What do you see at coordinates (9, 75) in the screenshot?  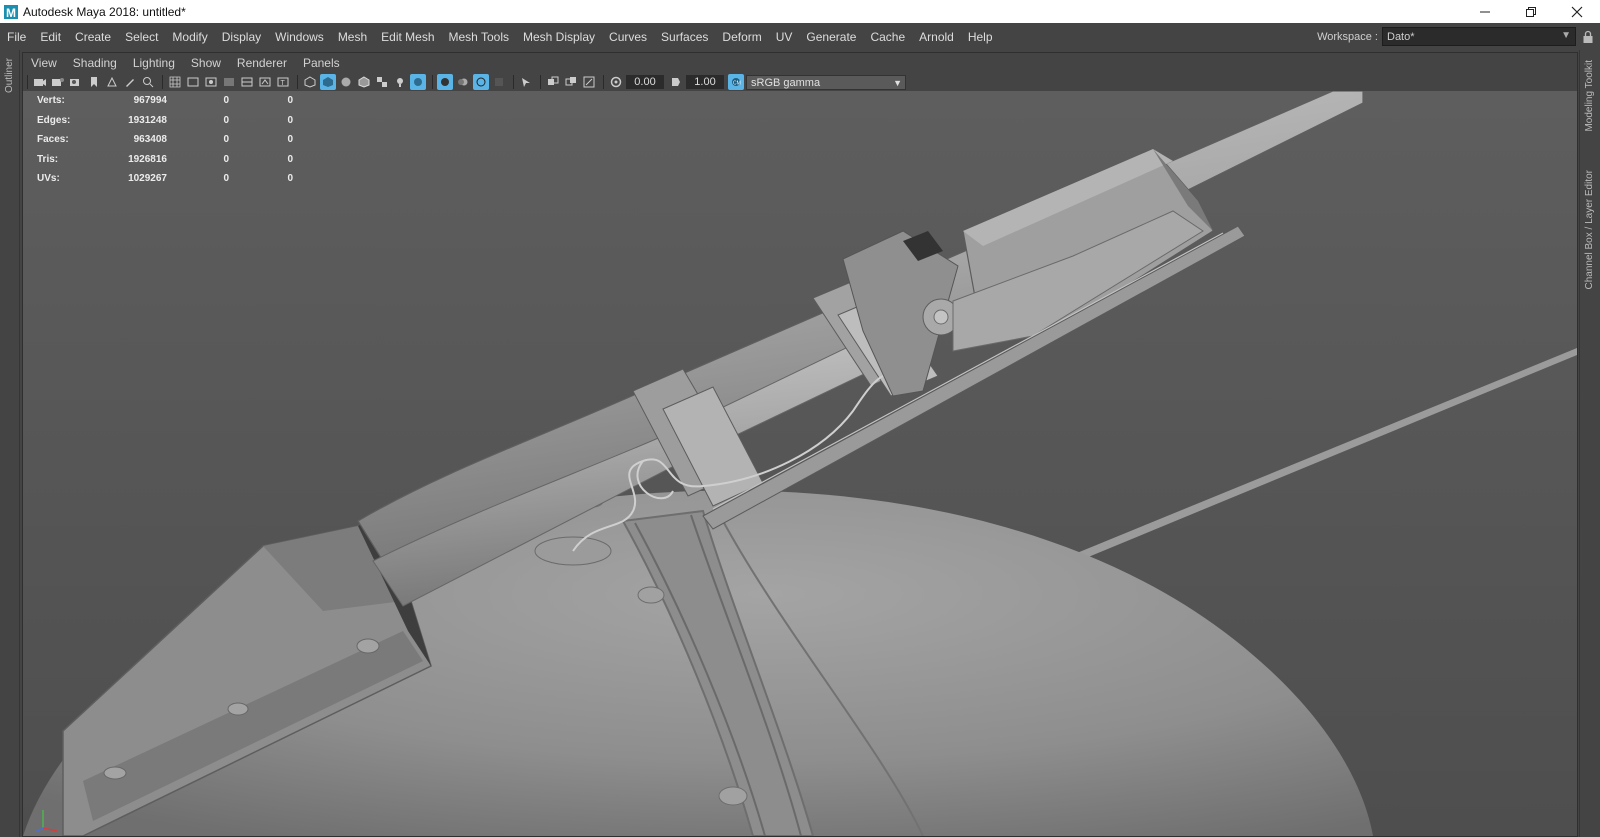 I see `outliner-tab: Outliner` at bounding box center [9, 75].